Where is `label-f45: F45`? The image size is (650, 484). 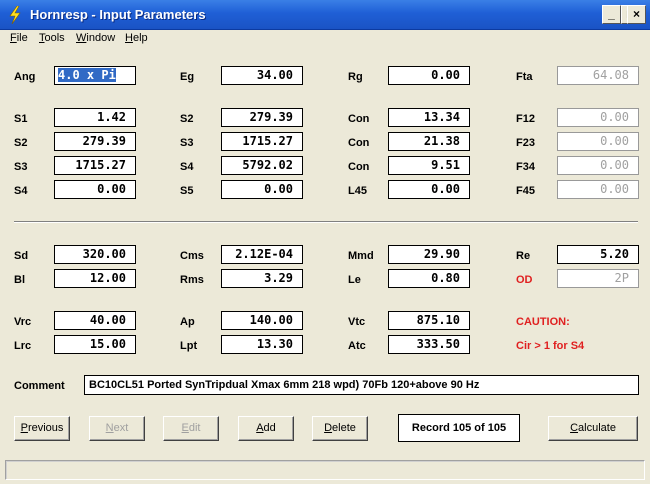
label-f45: F45 is located at coordinates (525, 191).